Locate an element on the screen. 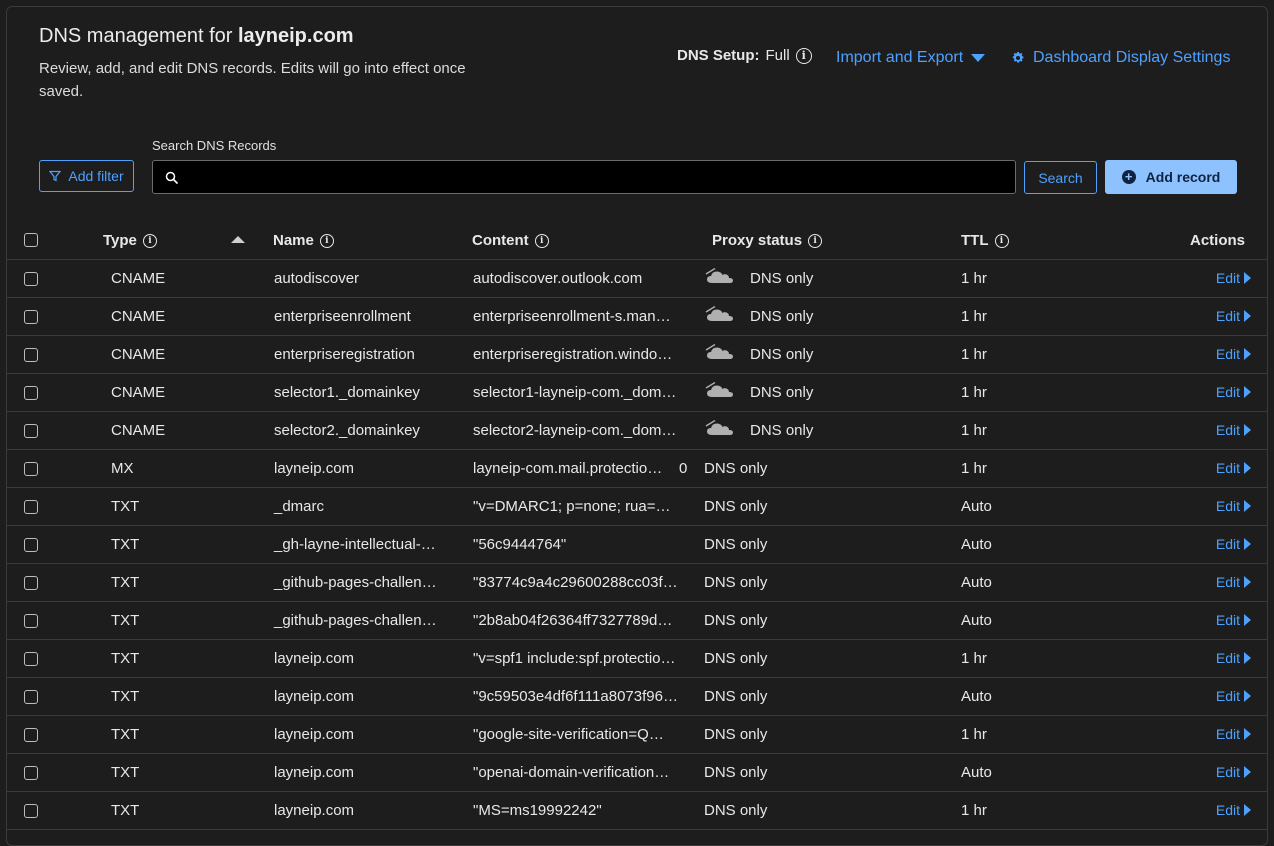  select-all-checkbox is located at coordinates (31, 240).